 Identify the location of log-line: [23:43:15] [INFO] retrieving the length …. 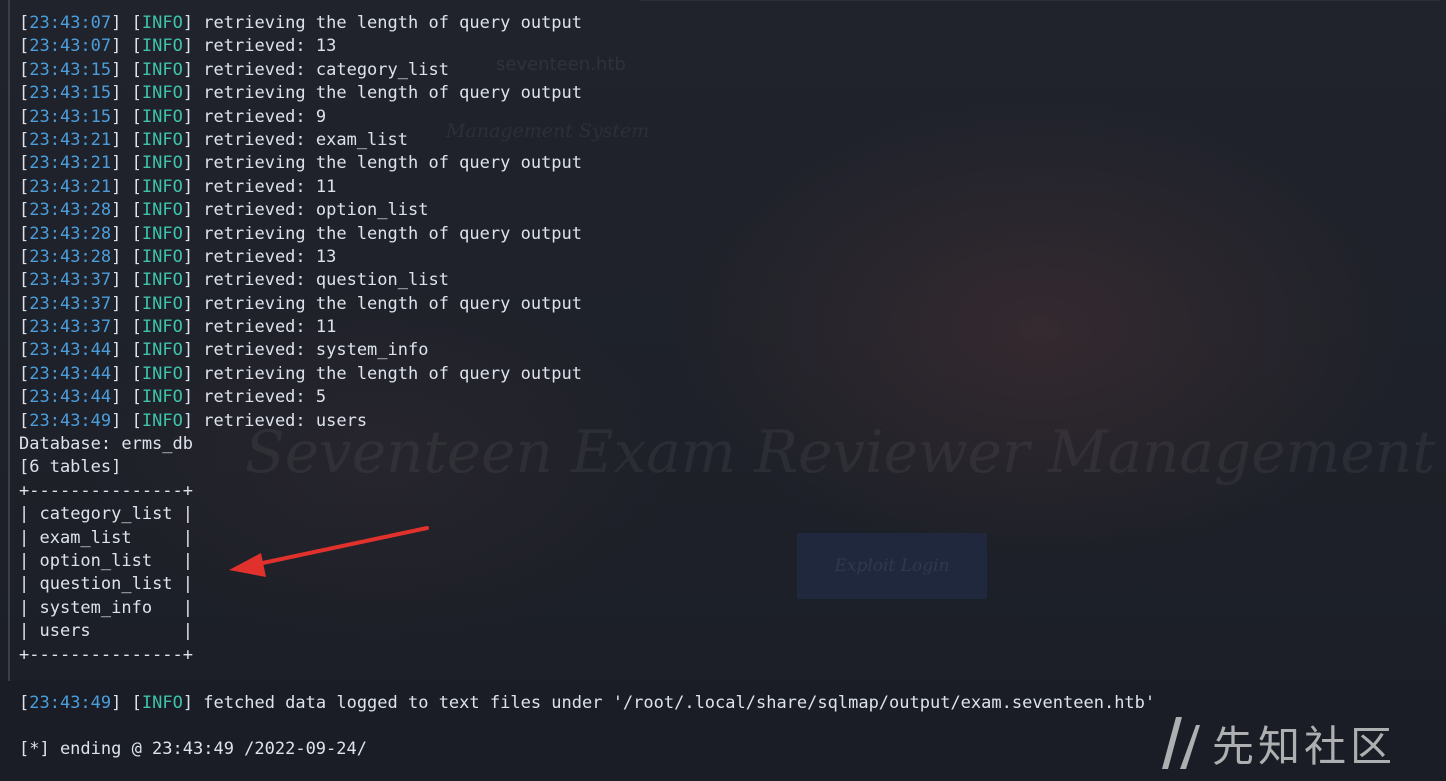
(300, 93).